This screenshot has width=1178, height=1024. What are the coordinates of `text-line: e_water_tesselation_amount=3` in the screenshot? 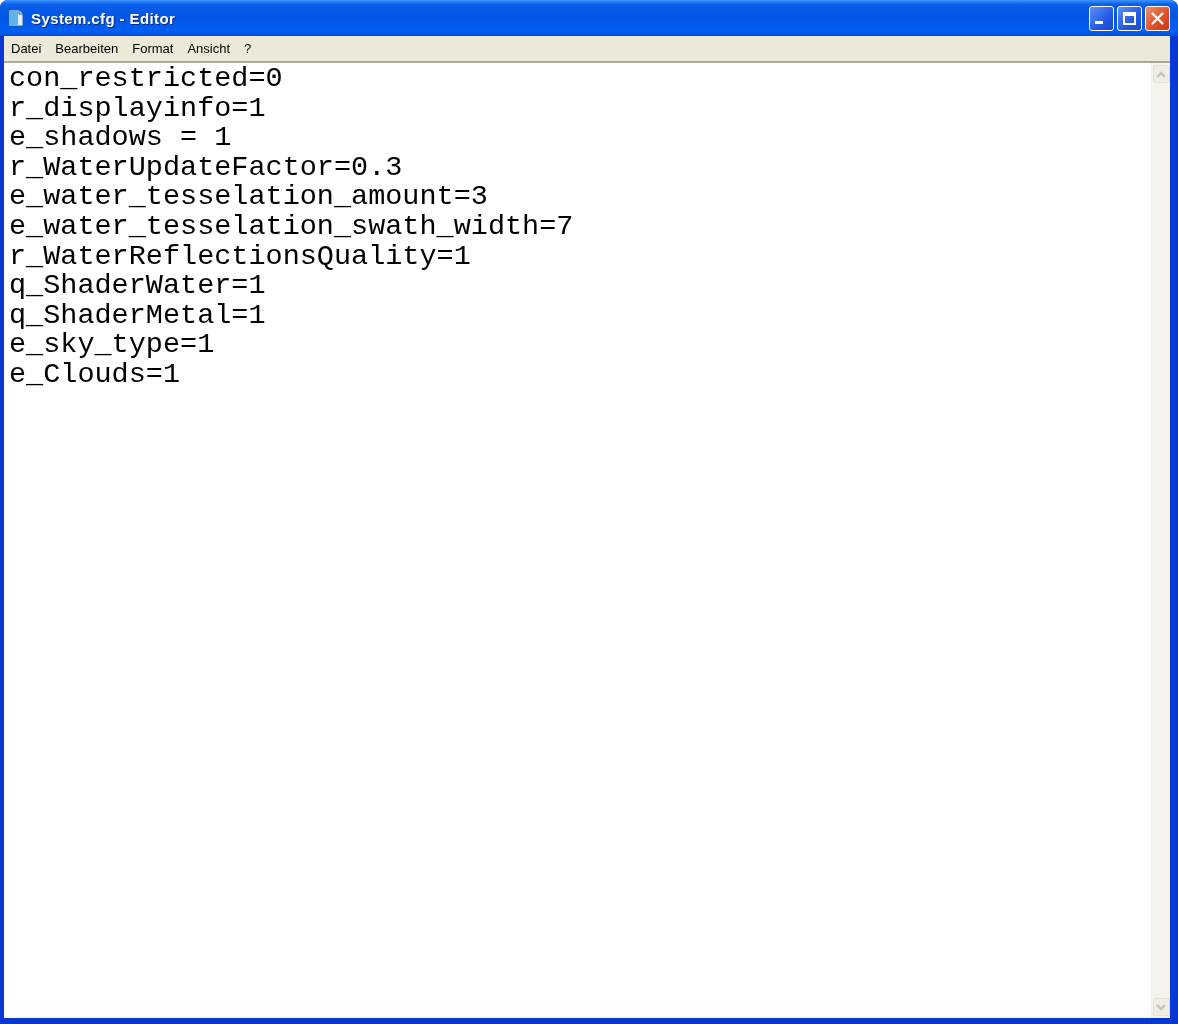 It's located at (248, 197).